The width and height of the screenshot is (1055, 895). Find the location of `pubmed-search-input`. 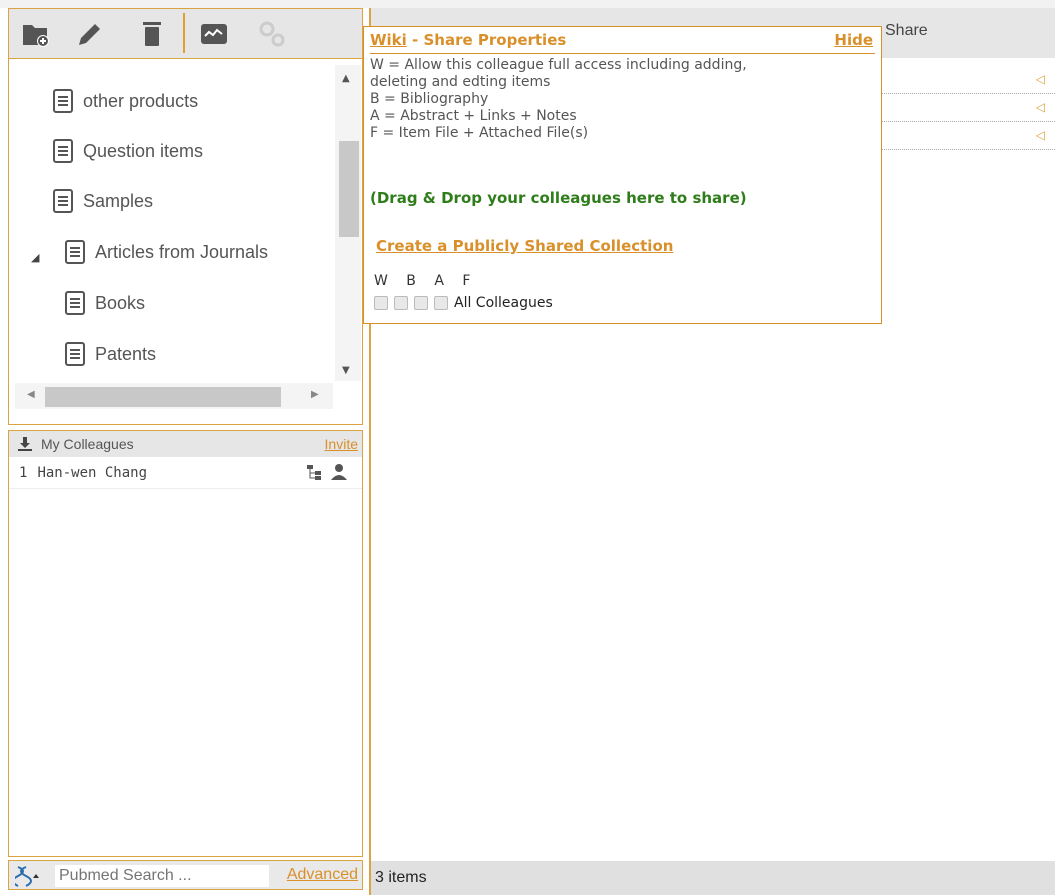

pubmed-search-input is located at coordinates (162, 876).